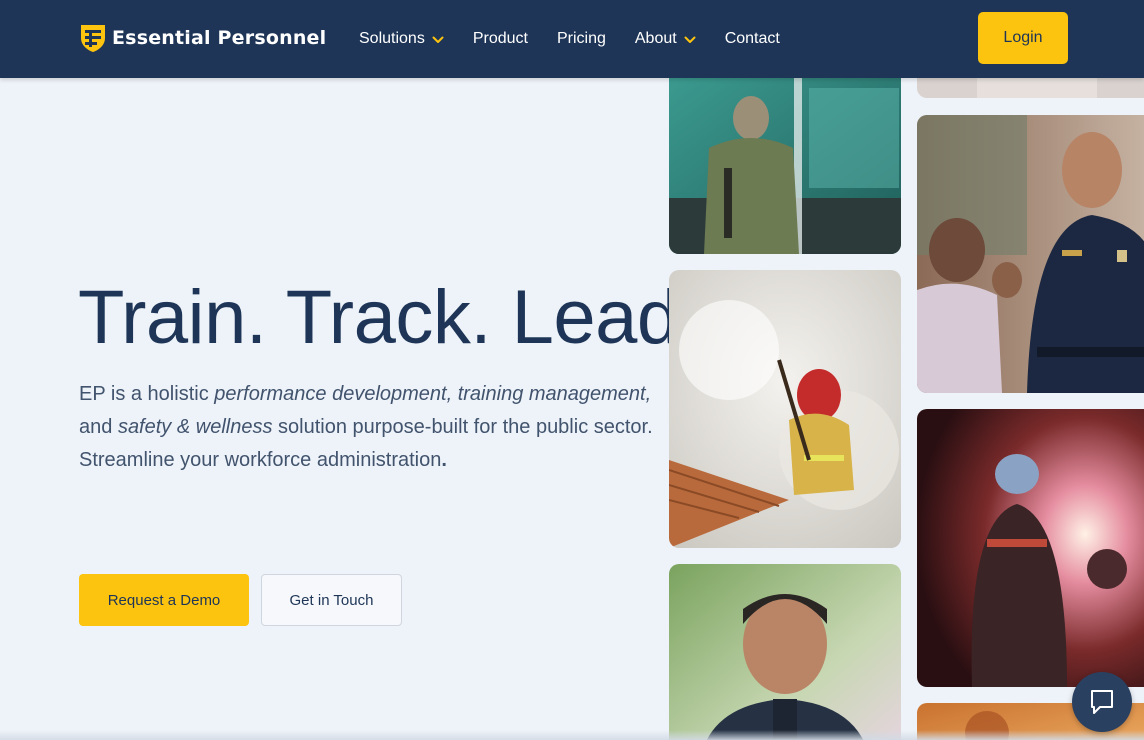  I want to click on tunnel-rescue-photo, so click(1030, 548).